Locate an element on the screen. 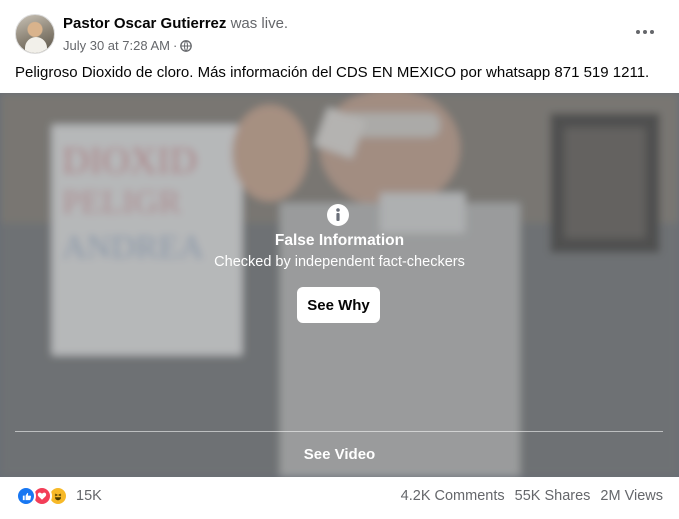 This screenshot has height=519, width=679. author-name: Pastor Oscar Gutierrez is located at coordinates (144, 23).